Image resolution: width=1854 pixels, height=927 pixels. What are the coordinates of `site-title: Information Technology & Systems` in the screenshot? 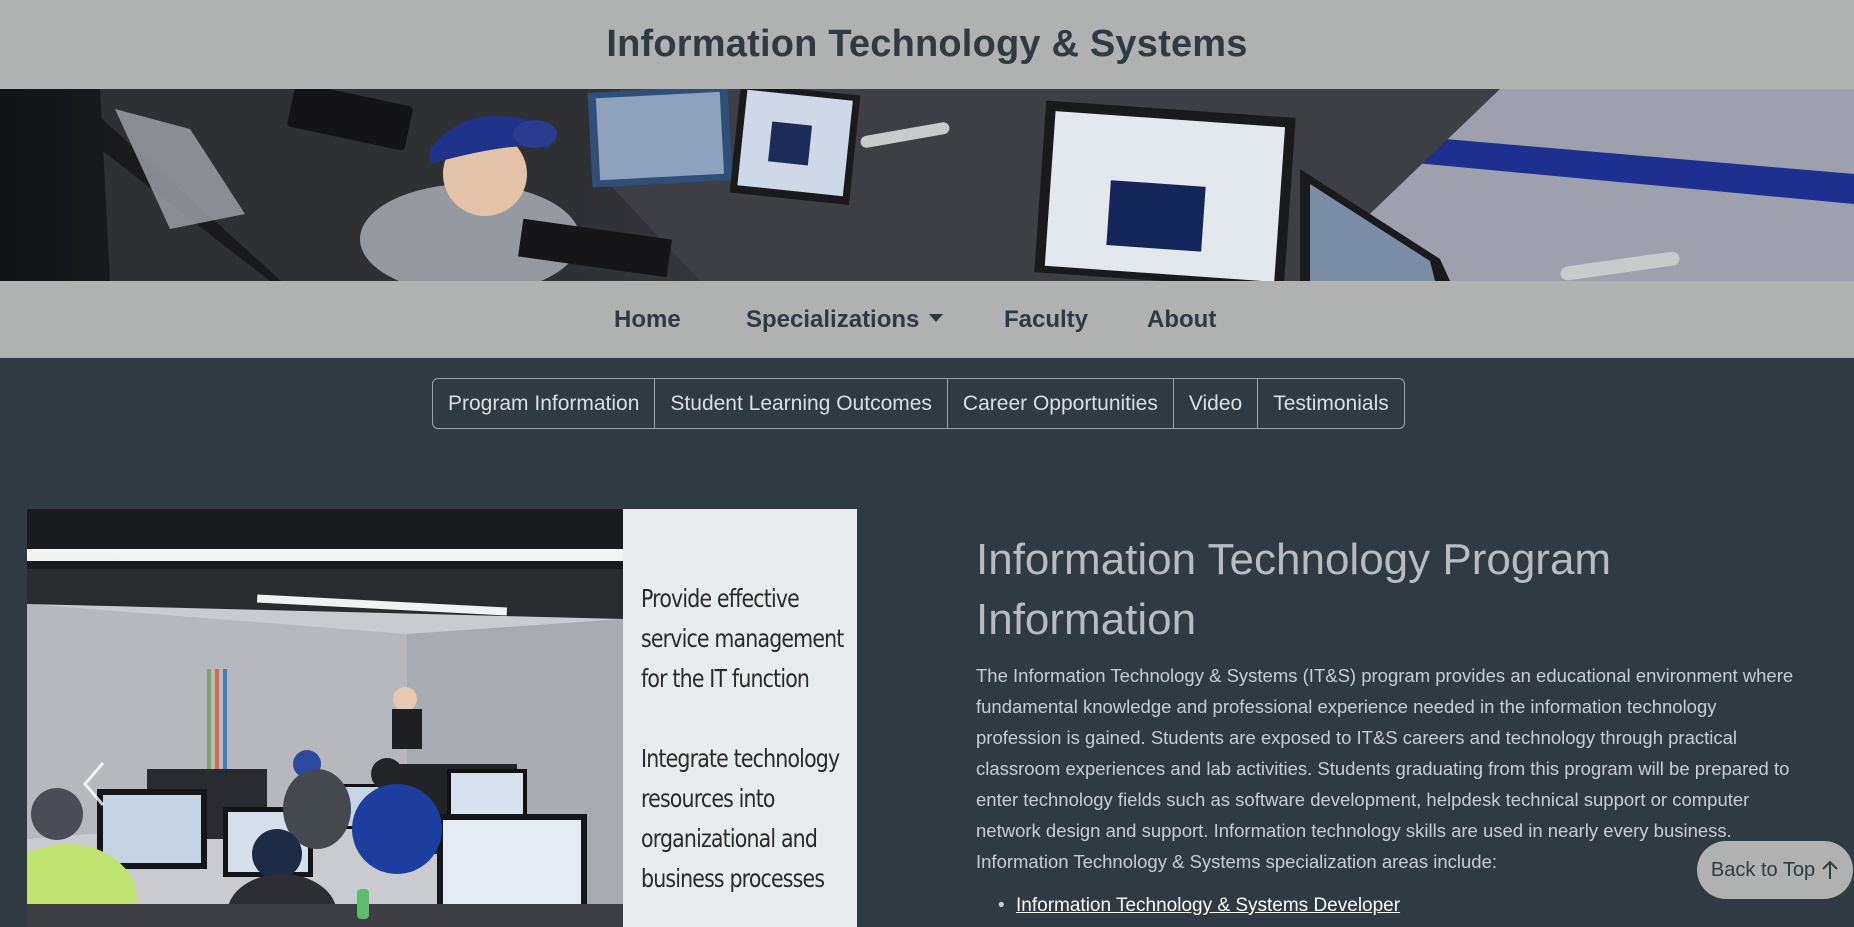 It's located at (927, 44).